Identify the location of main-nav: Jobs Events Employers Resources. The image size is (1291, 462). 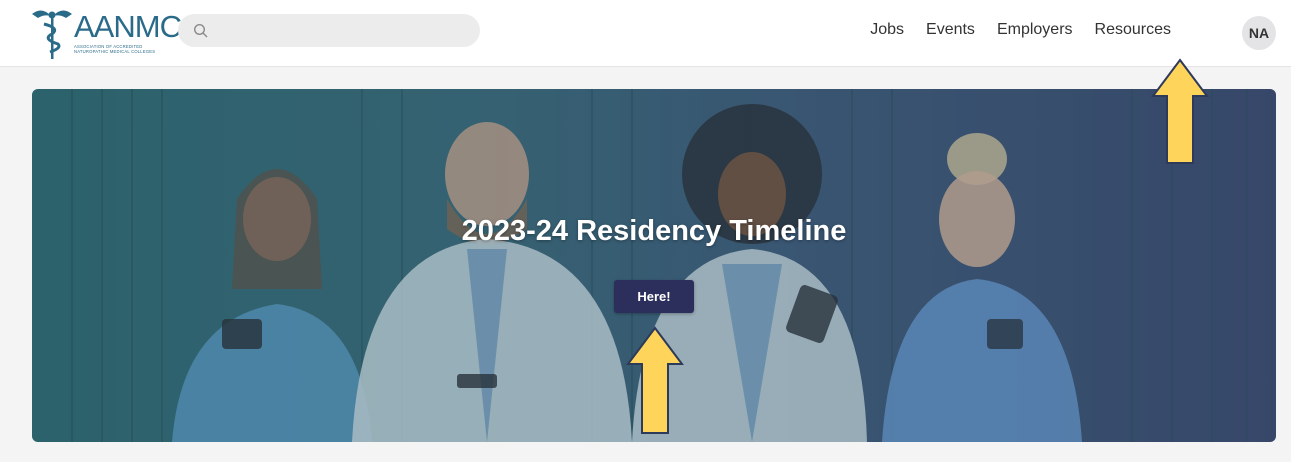
(1009, 30).